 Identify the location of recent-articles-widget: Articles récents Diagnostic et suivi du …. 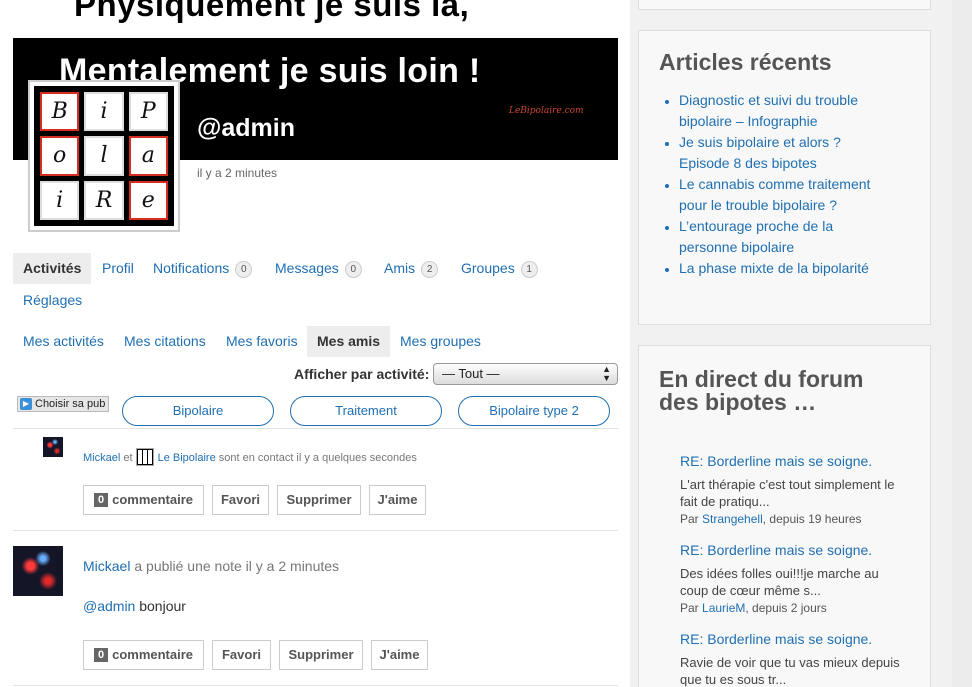
(784, 177).